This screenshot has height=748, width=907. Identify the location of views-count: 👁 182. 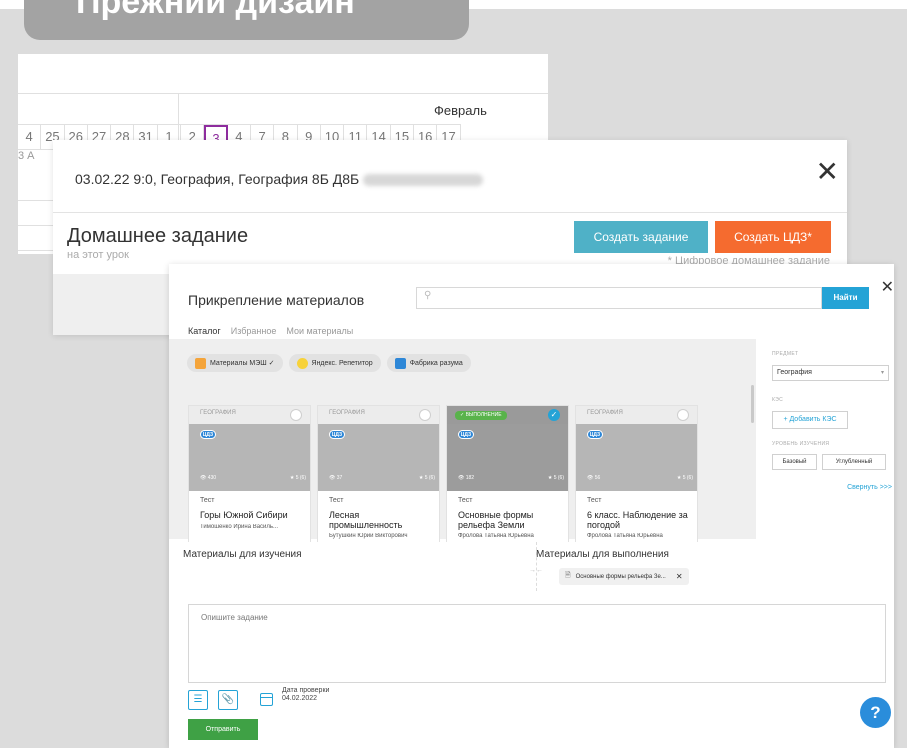
(466, 478).